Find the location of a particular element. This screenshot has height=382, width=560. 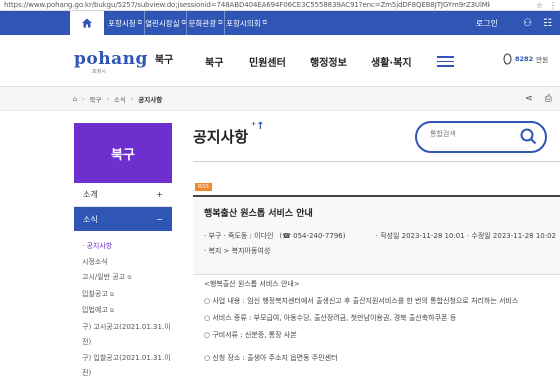

person-icon is located at coordinates (507, 59).